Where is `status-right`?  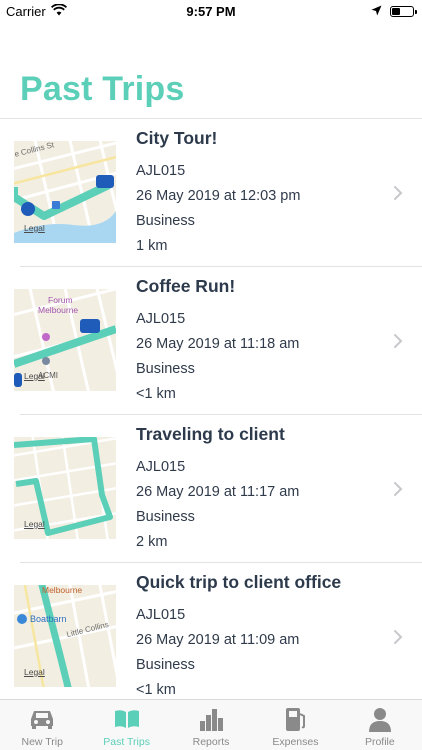
status-right is located at coordinates (394, 11).